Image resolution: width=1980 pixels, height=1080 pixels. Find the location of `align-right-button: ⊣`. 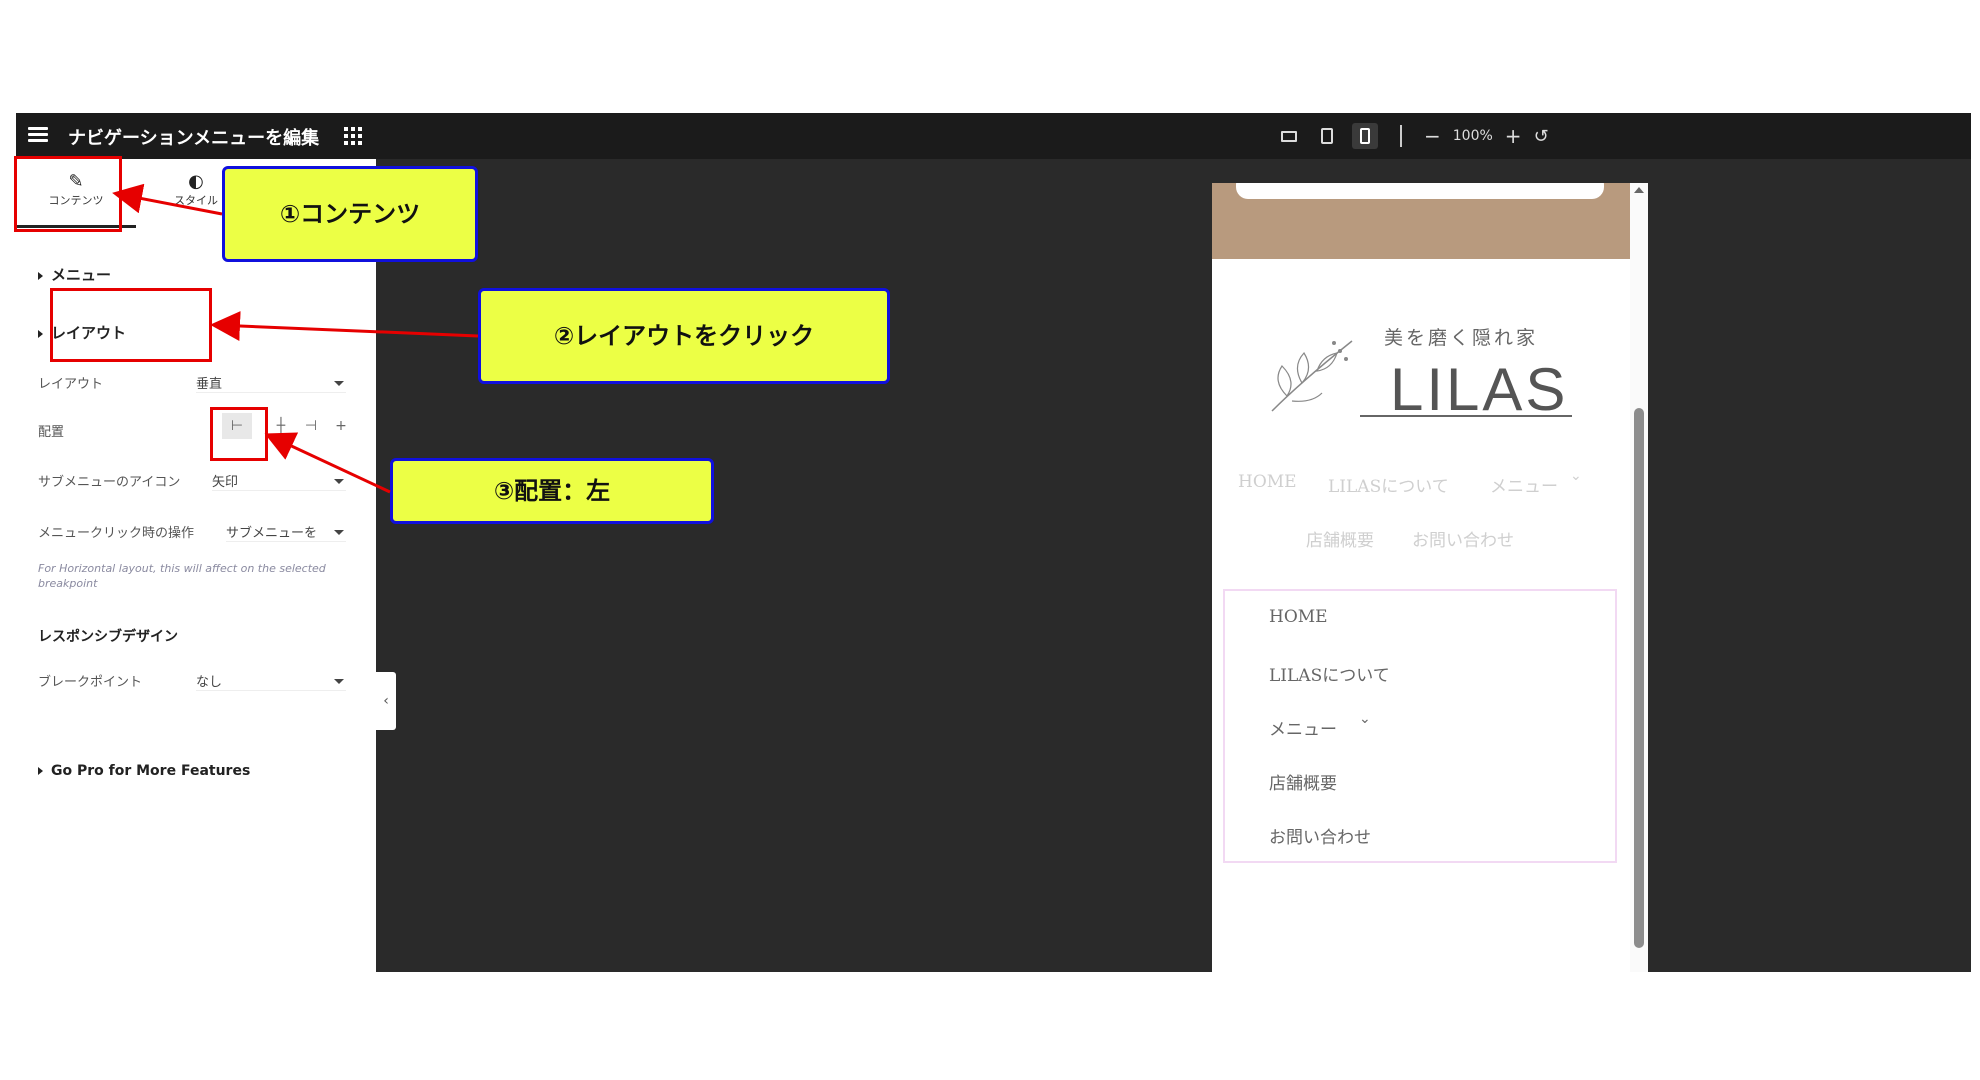

align-right-button: ⊣ is located at coordinates (311, 426).